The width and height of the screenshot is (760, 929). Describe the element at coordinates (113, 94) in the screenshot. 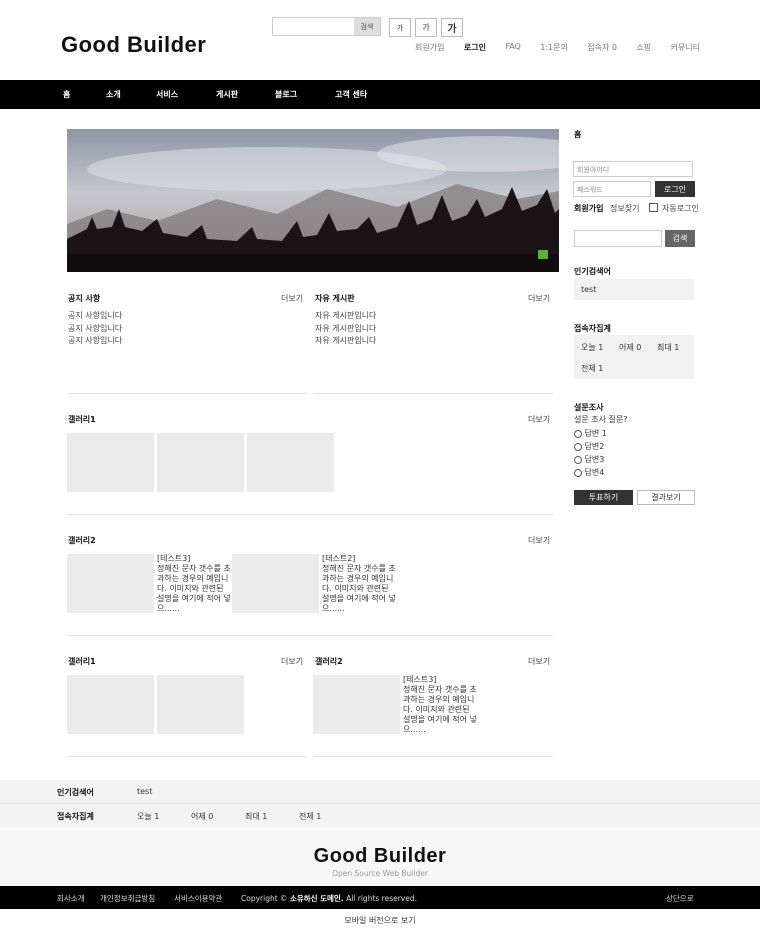

I see `nav-about: 소개` at that location.